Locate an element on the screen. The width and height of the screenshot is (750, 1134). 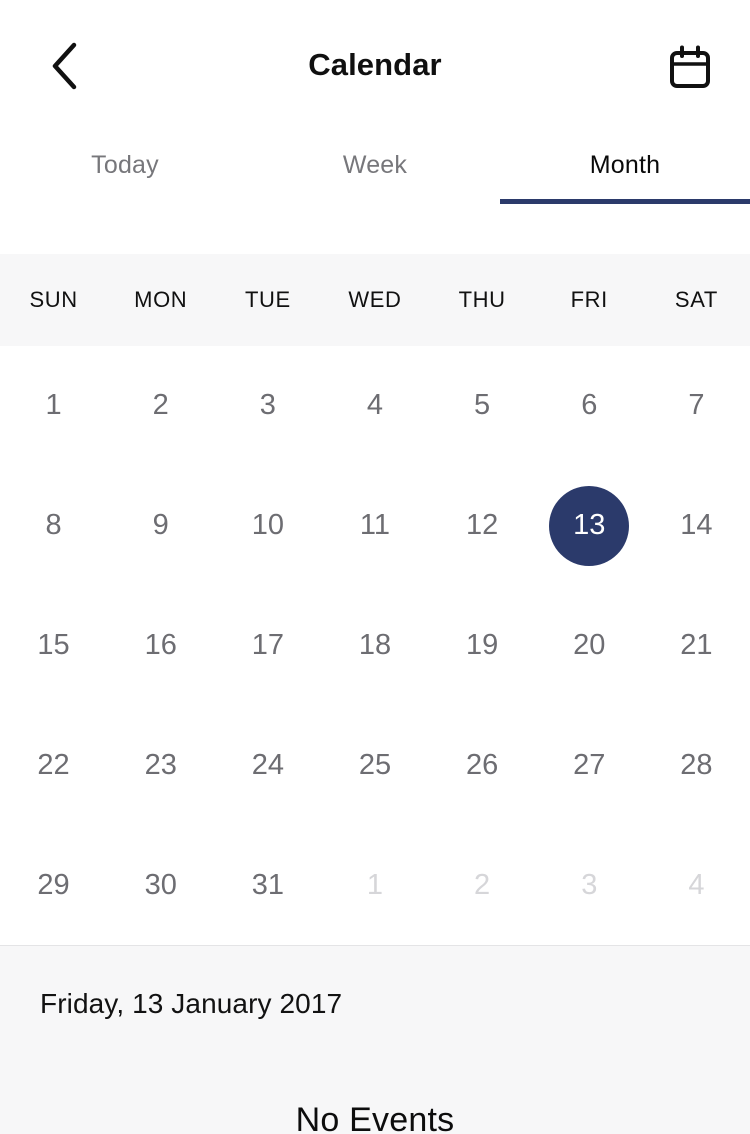
calendar-day-cell: 20 is located at coordinates (589, 646).